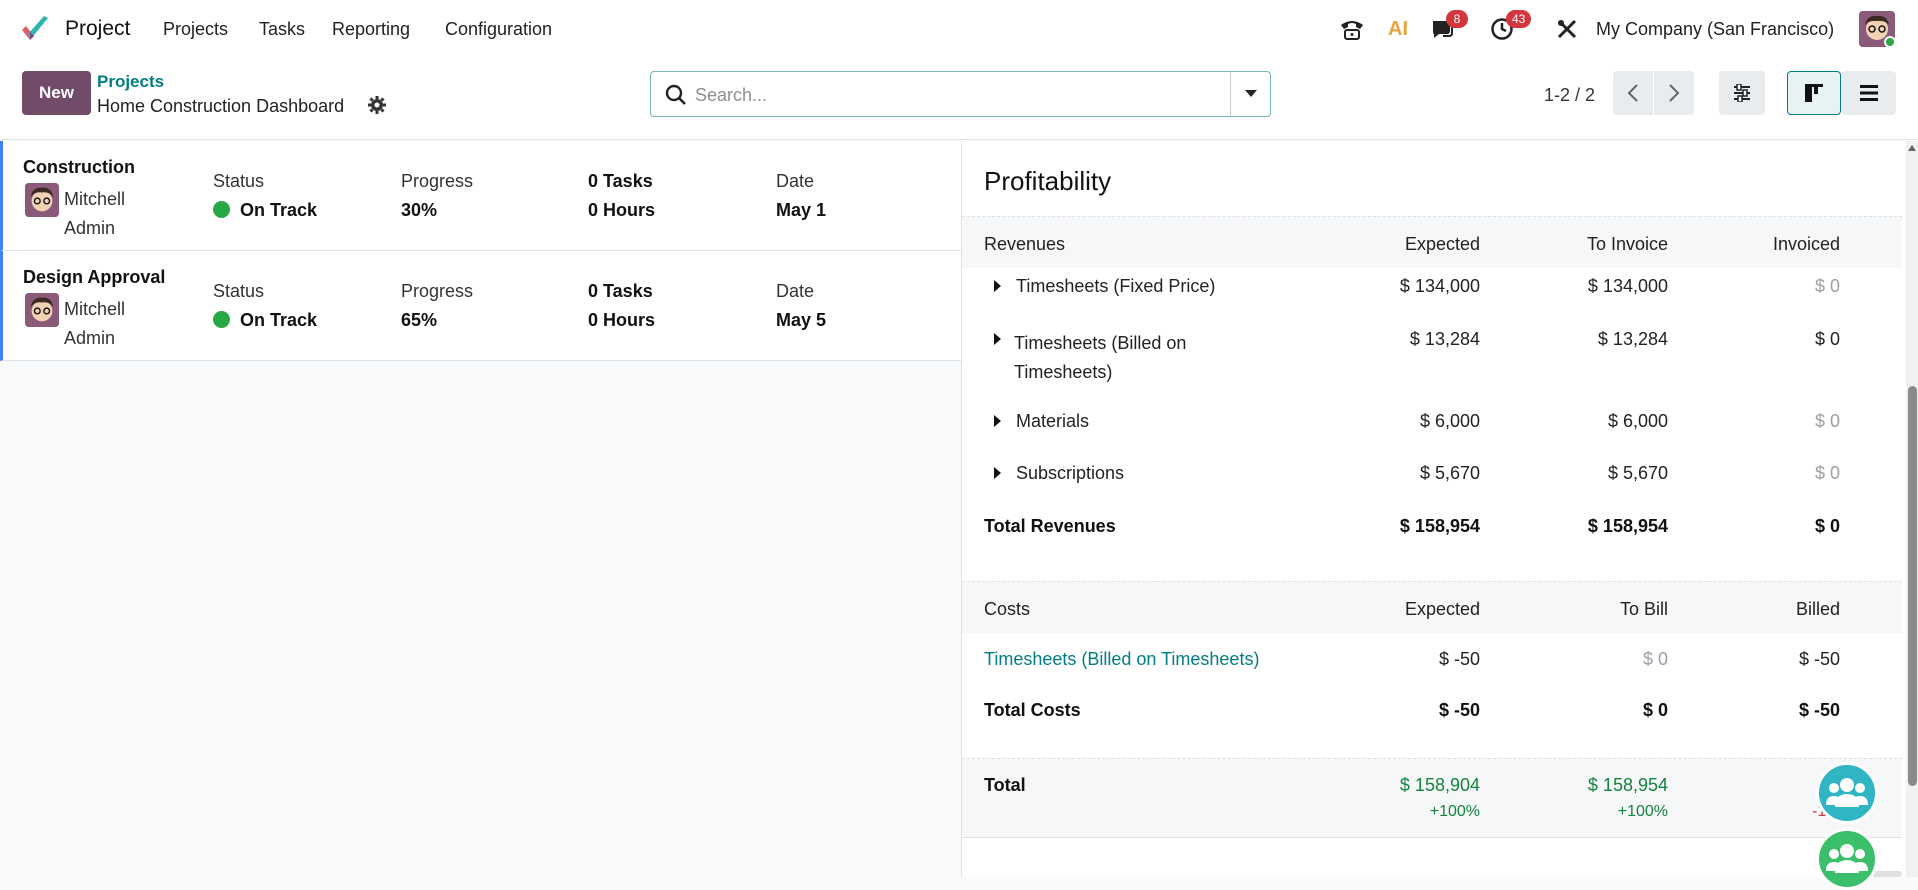  What do you see at coordinates (1100, 358) in the screenshot?
I see `revenue-name: Timesheets (Billed on Timesheets)` at bounding box center [1100, 358].